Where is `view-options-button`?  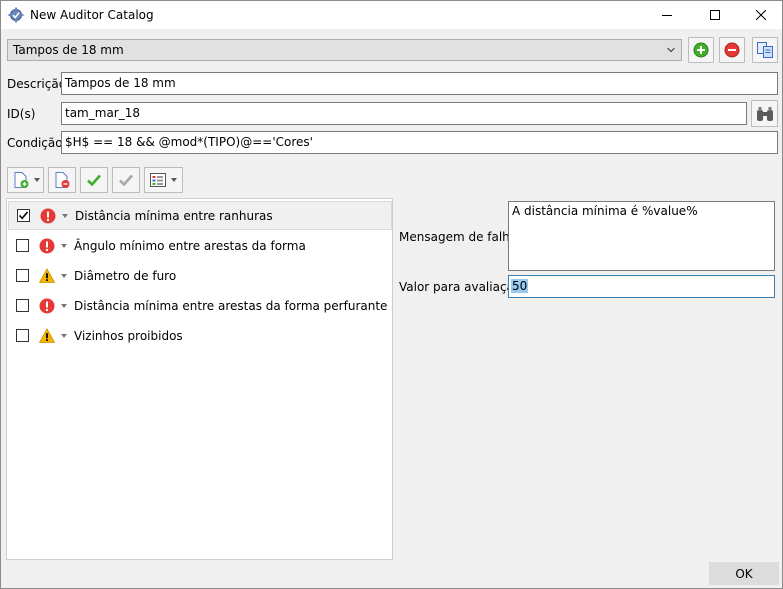 view-options-button is located at coordinates (163, 180).